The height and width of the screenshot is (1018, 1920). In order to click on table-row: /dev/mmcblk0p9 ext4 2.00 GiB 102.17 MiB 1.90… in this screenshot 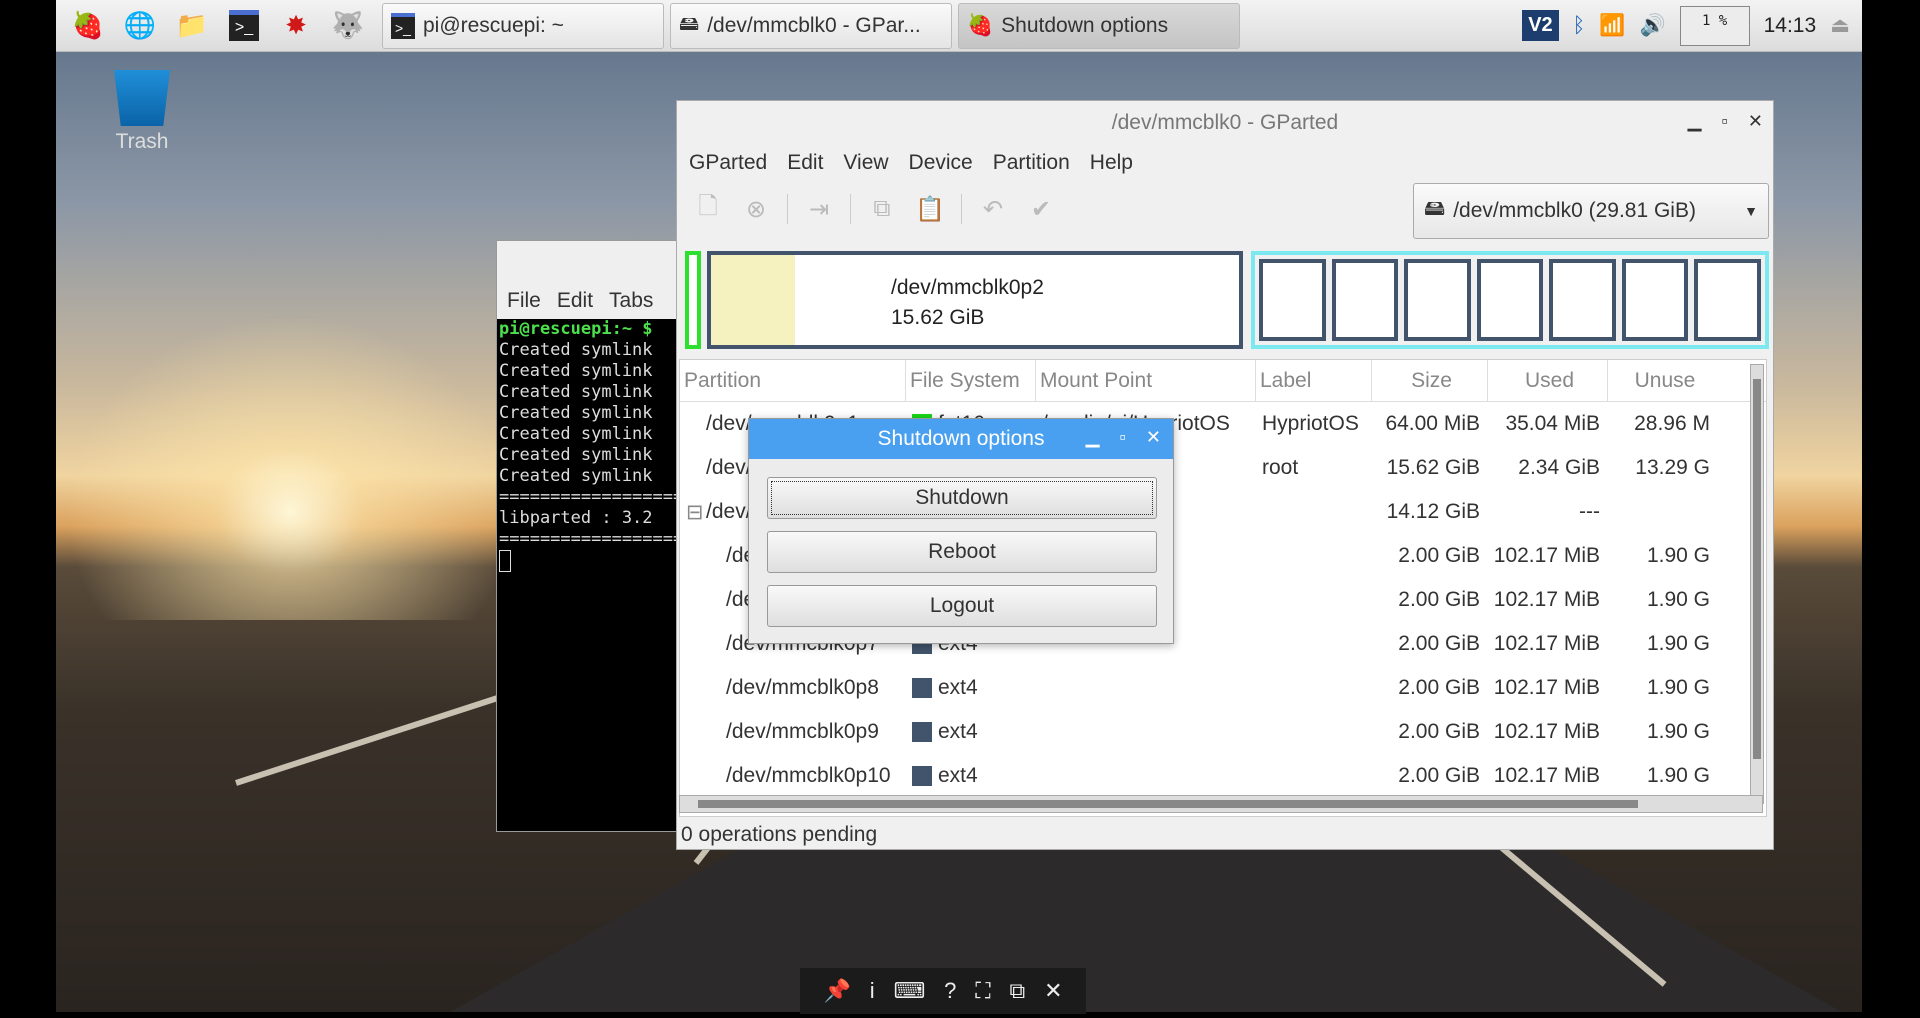, I will do `click(1223, 732)`.